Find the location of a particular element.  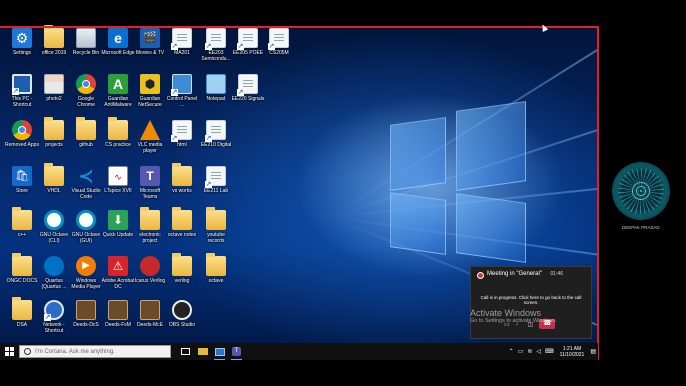

desktop-icon: DSA is located at coordinates (22, 312).